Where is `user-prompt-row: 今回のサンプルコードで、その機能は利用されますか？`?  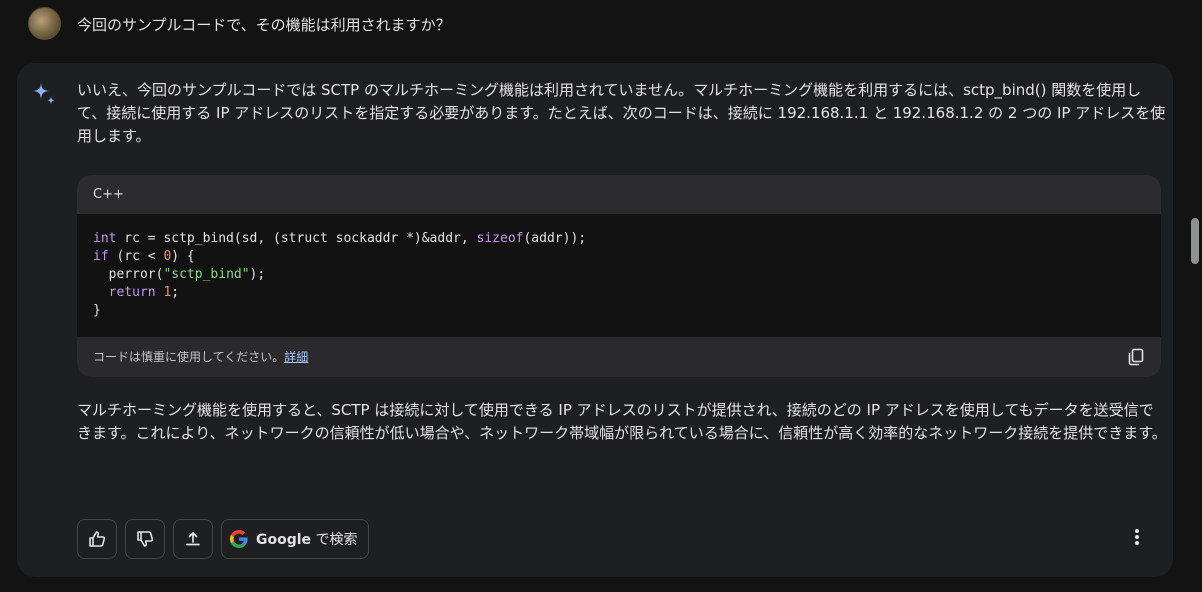 user-prompt-row: 今回のサンプルコードで、その機能は利用されますか？ is located at coordinates (239, 23).